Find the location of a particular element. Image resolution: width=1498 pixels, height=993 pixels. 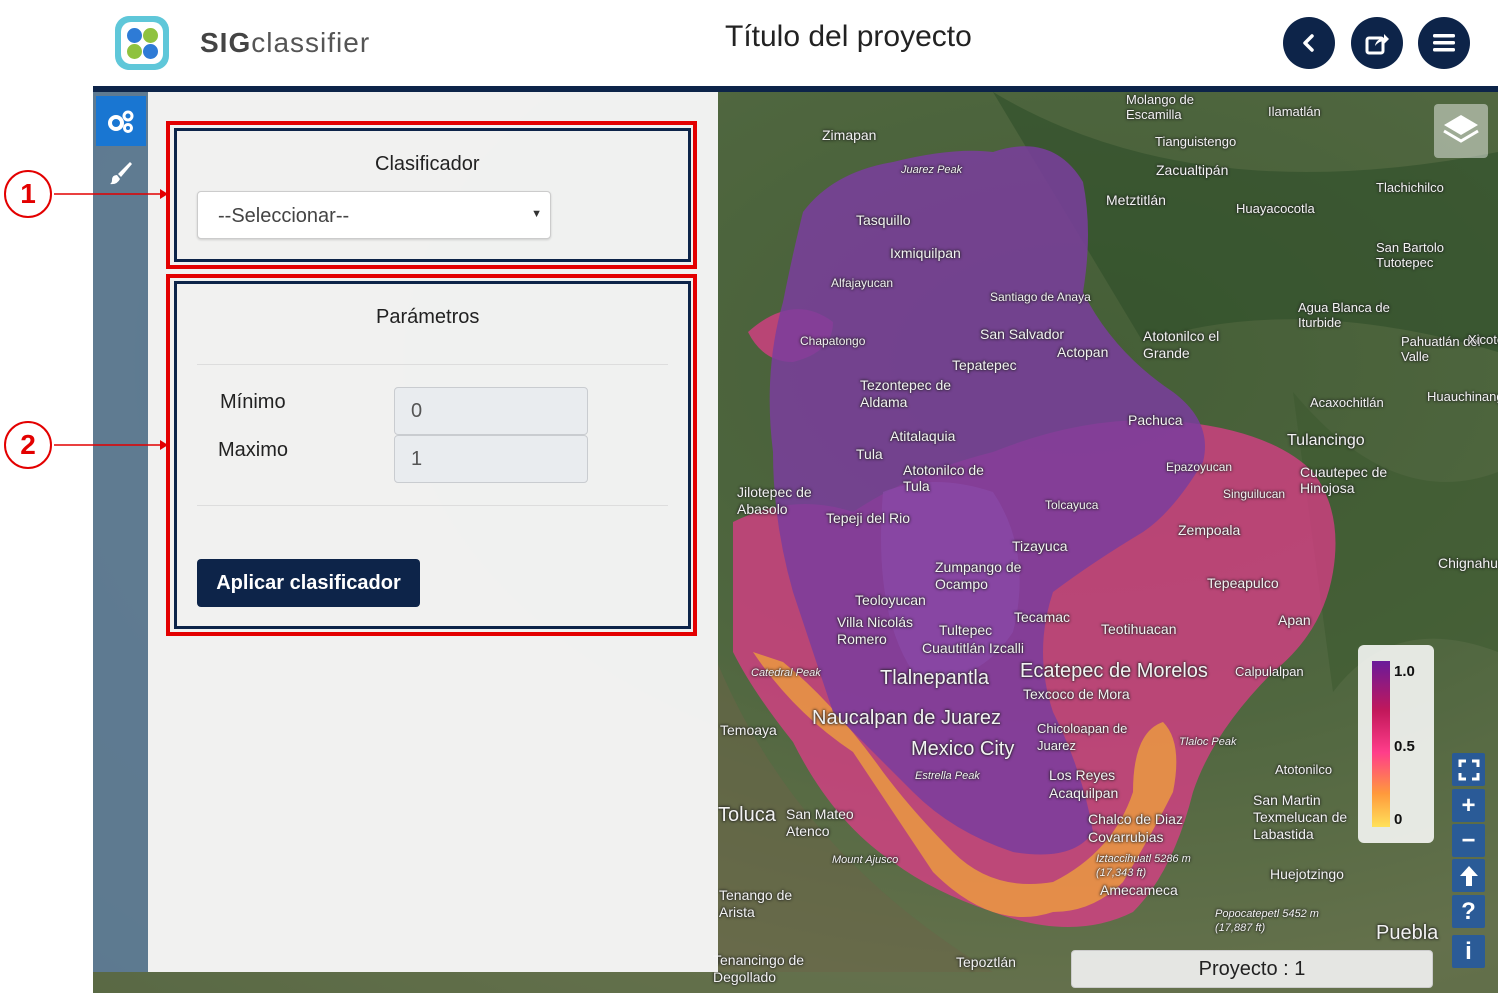

map-label: Huauchinango is located at coordinates (1462, 396).